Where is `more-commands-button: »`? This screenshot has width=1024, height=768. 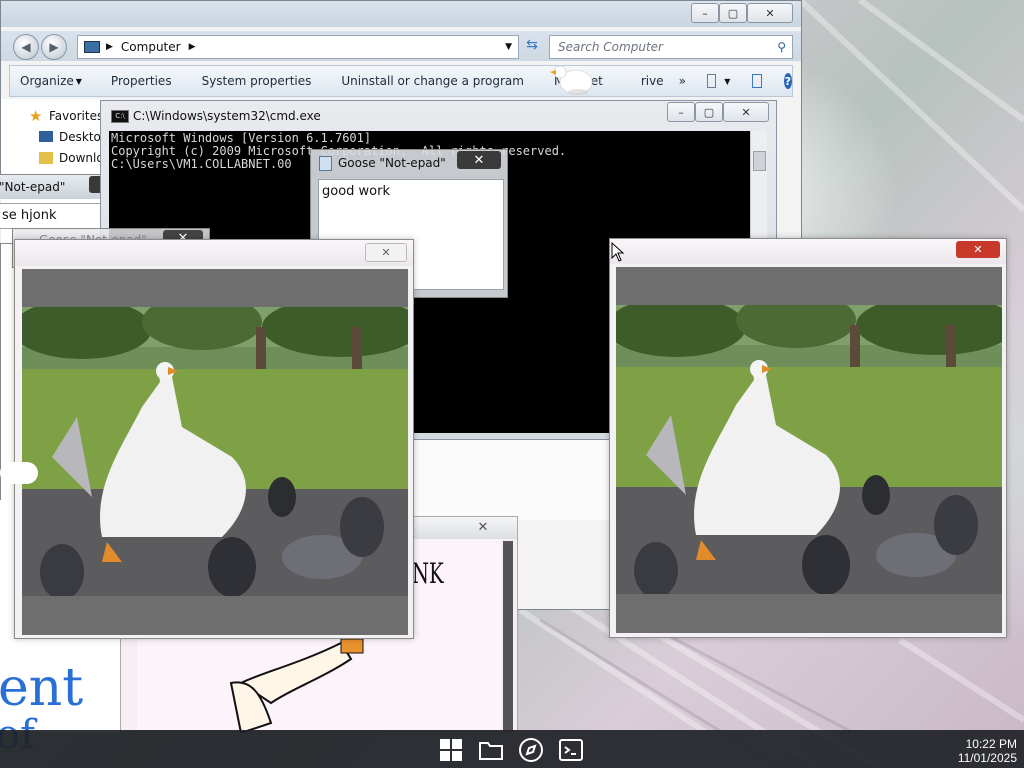 more-commands-button: » is located at coordinates (682, 81).